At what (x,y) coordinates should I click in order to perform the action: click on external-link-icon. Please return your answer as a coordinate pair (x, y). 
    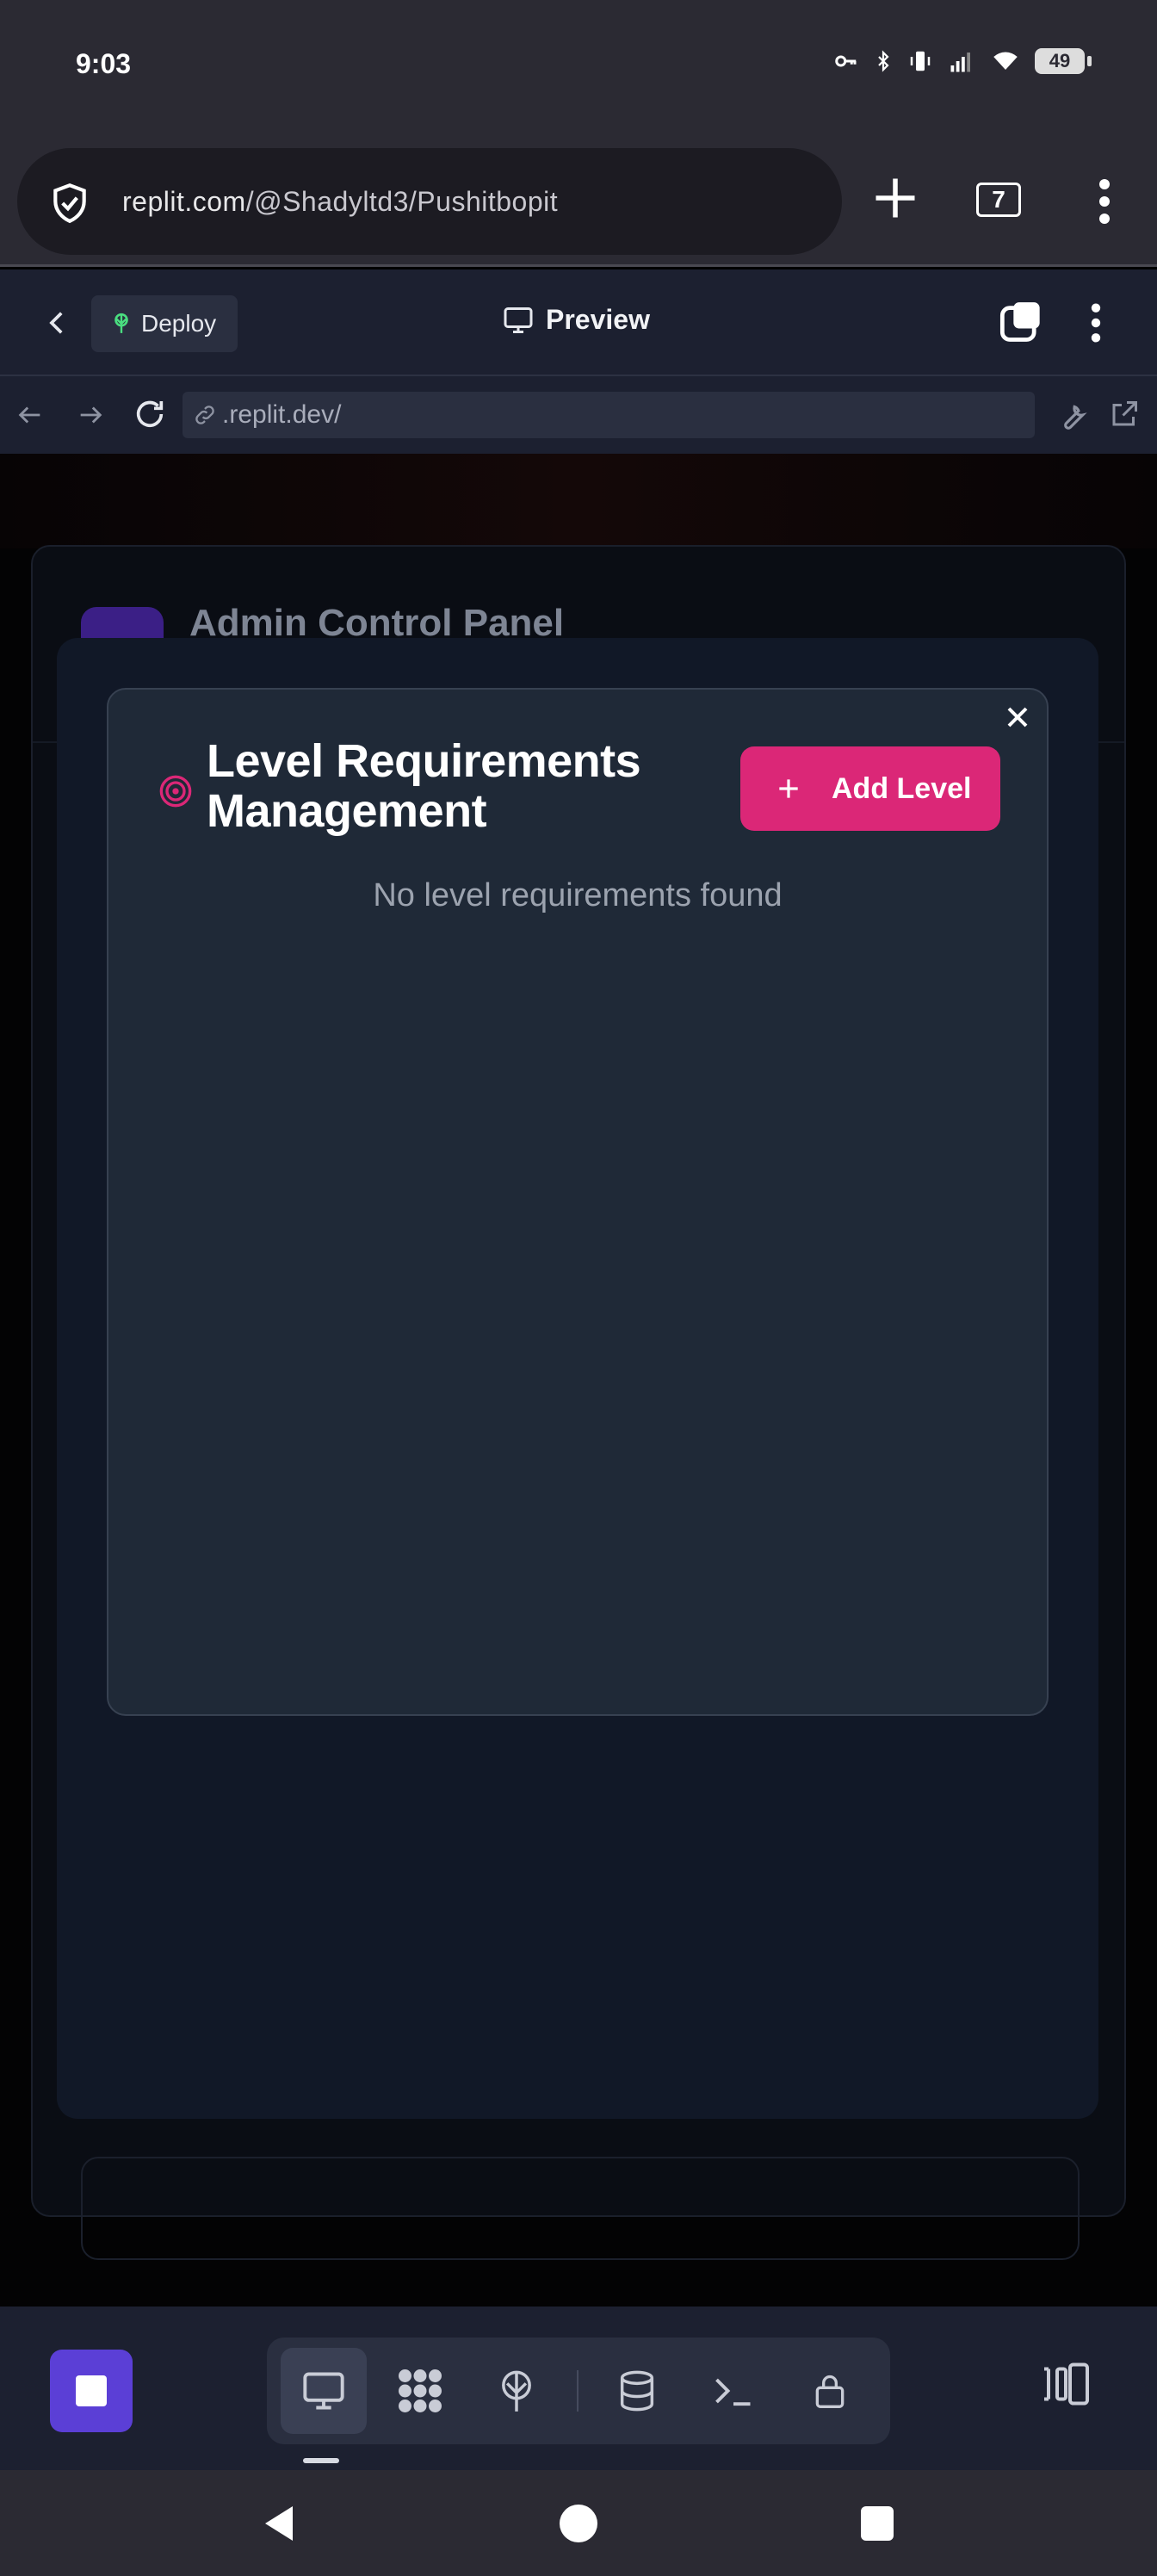
    Looking at the image, I should click on (1124, 414).